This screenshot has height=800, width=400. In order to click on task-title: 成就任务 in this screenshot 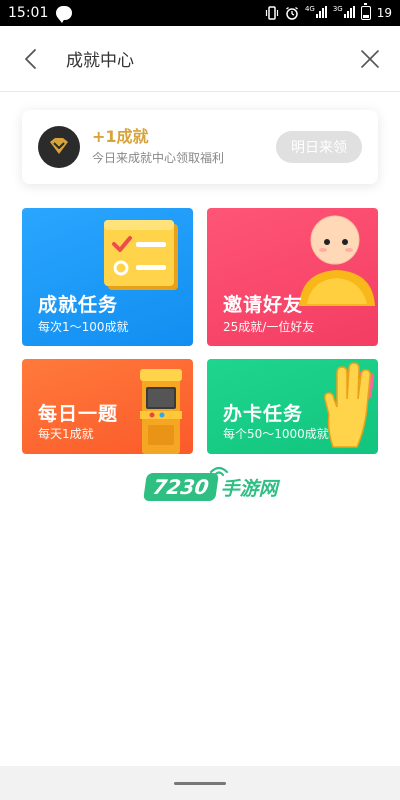, I will do `click(78, 305)`.